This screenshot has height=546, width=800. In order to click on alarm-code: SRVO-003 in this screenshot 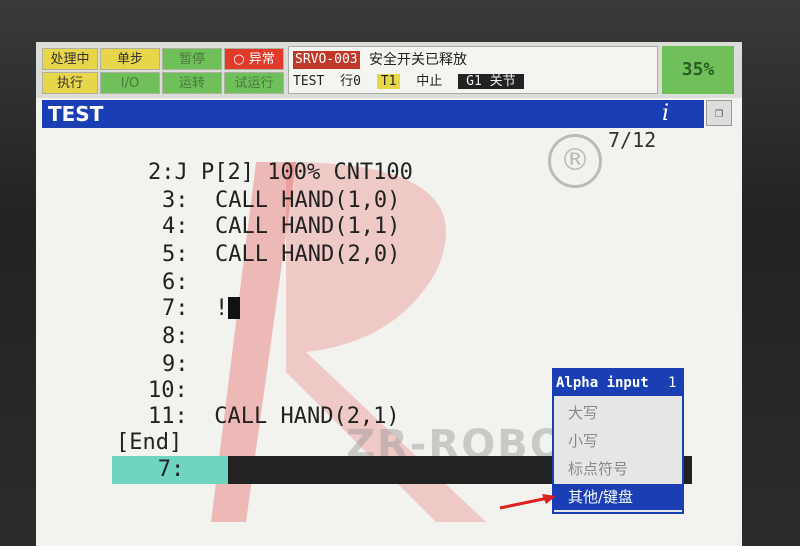, I will do `click(326, 60)`.